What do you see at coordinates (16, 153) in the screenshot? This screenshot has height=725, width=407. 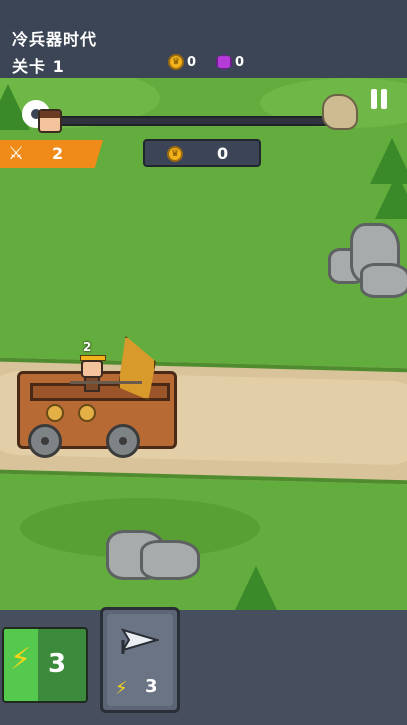 I see `crossed-swords-icon: ⚔` at bounding box center [16, 153].